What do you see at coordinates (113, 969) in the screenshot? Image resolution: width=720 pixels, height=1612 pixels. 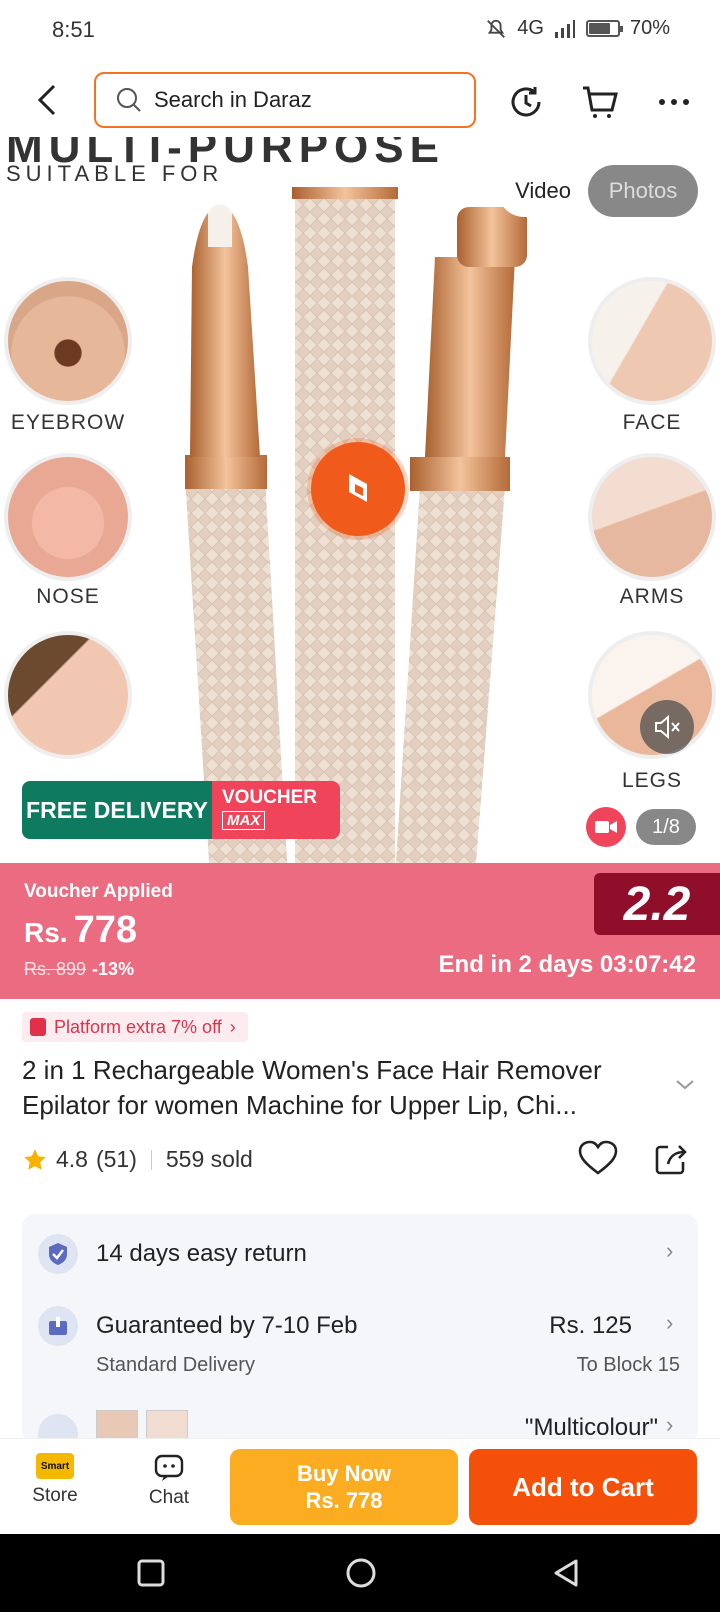 I see `discount-percent: -13%` at bounding box center [113, 969].